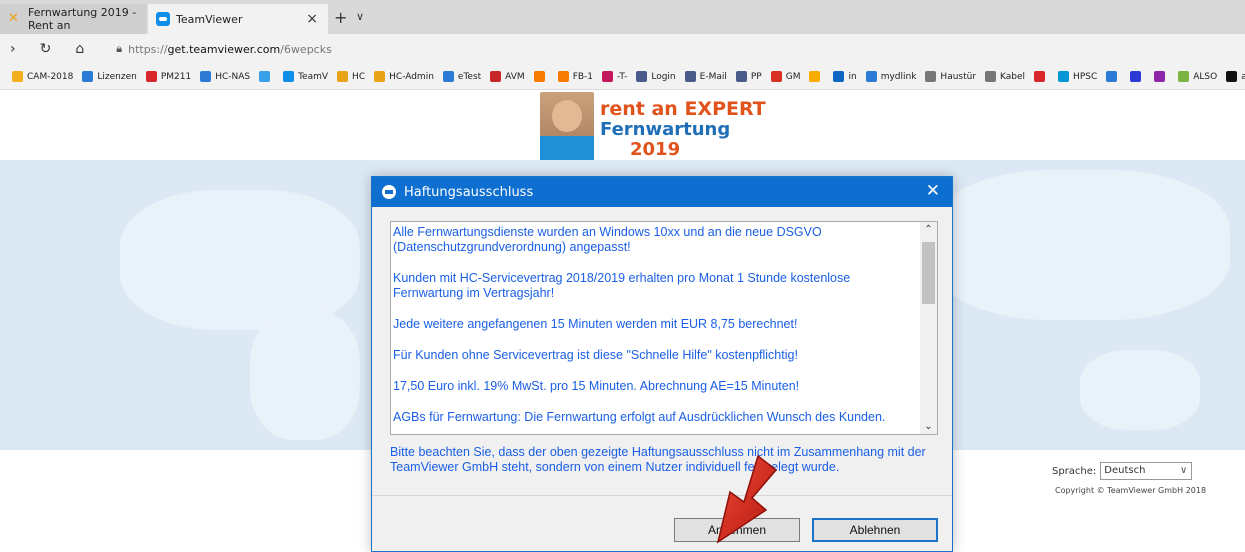 Image resolution: width=1245 pixels, height=552 pixels. What do you see at coordinates (1131, 490) in the screenshot?
I see `copyright-text: Copyright © TeamViewer GmbH 2018` at bounding box center [1131, 490].